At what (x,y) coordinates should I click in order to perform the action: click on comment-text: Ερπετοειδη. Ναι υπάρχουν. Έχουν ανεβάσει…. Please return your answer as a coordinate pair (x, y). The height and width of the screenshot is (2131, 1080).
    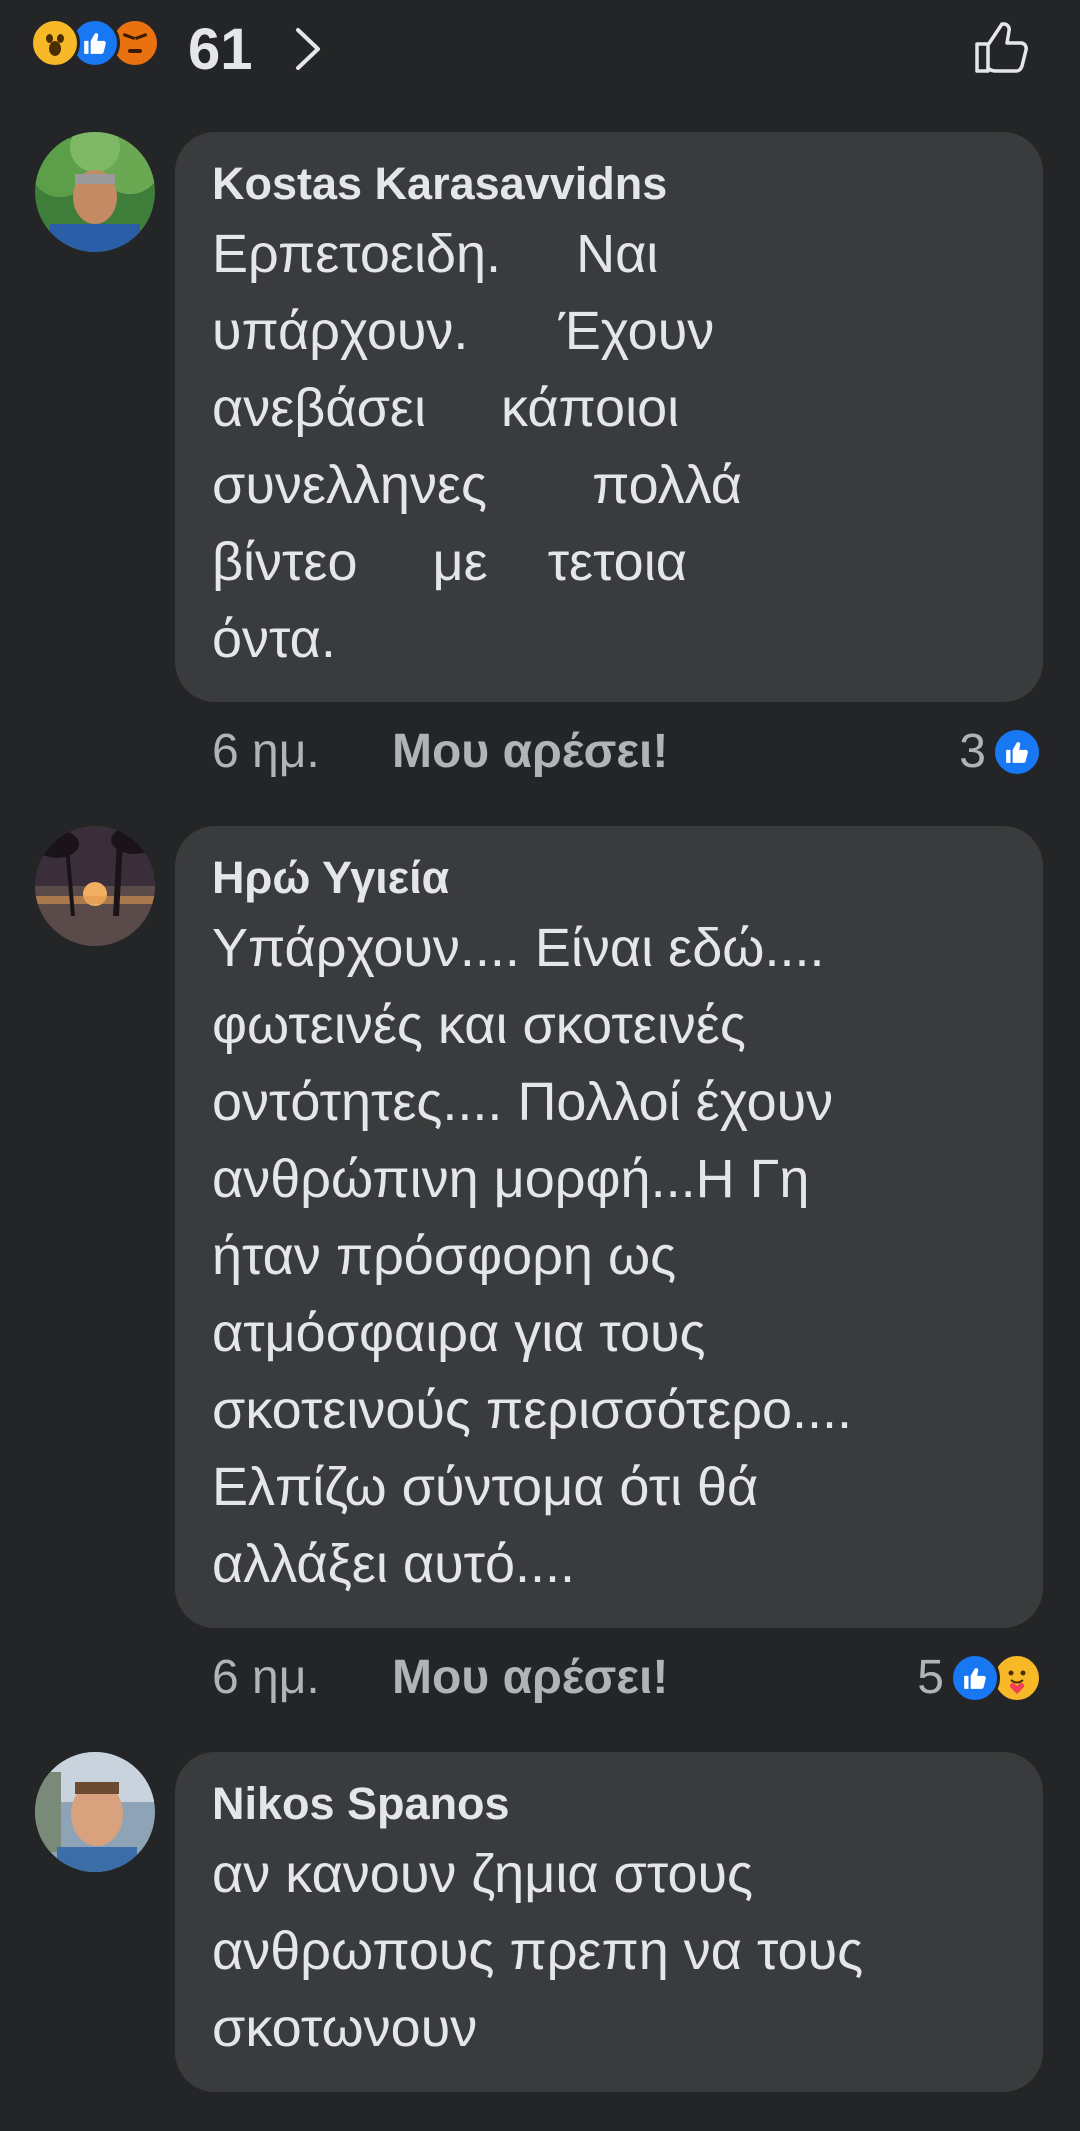
    Looking at the image, I should click on (477, 446).